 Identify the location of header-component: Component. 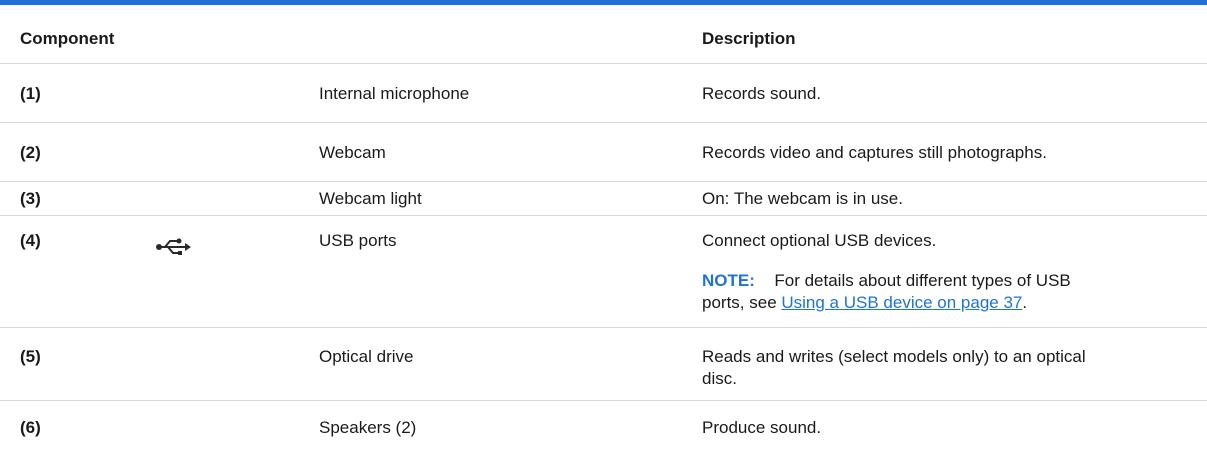
(67, 38).